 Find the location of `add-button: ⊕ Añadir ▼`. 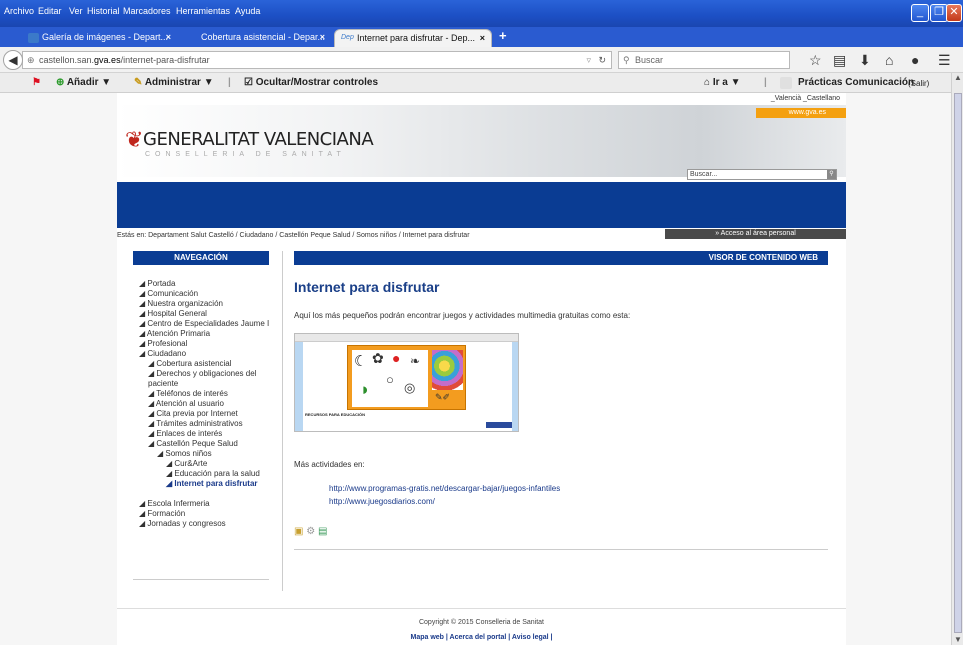

add-button: ⊕ Añadir ▼ is located at coordinates (83, 82).